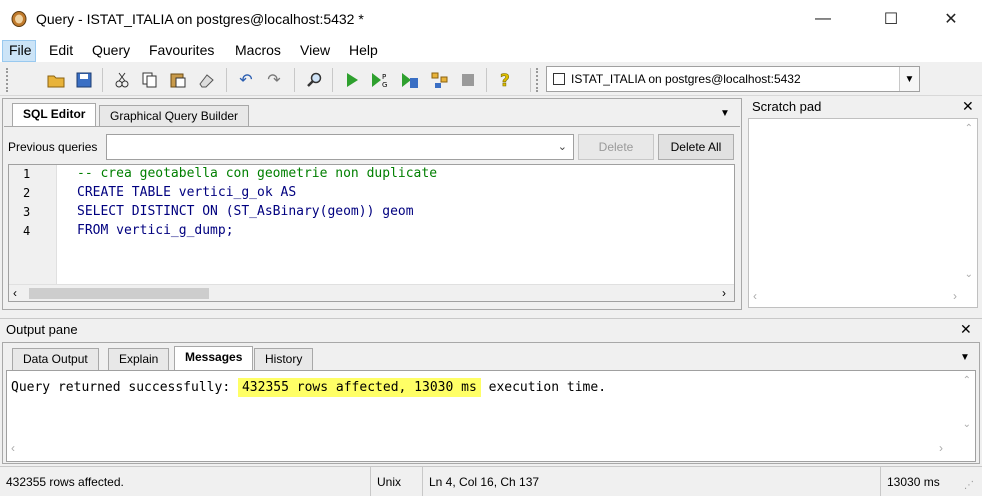 The image size is (982, 496). What do you see at coordinates (951, 19) in the screenshot?
I see `close-window-button: ✕` at bounding box center [951, 19].